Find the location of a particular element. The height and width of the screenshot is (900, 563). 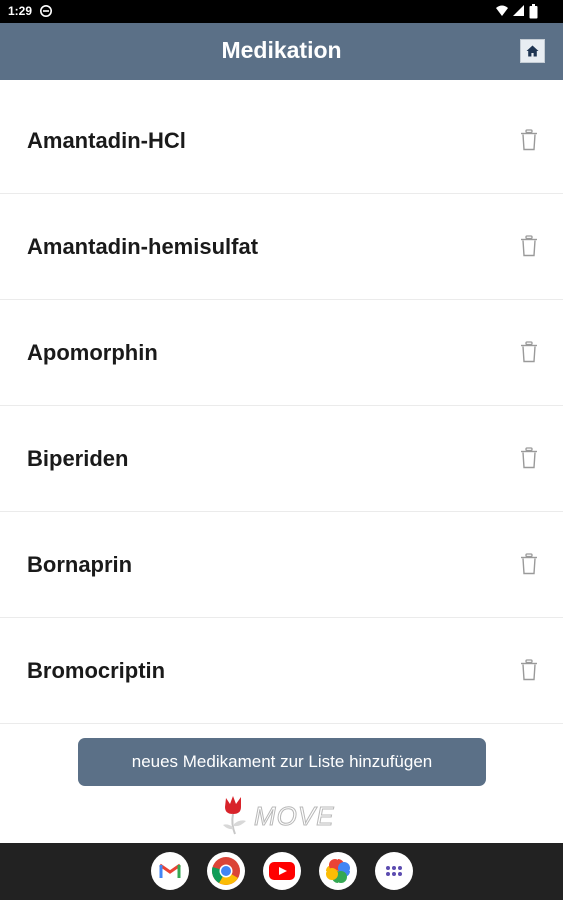

photos-icon is located at coordinates (338, 871).